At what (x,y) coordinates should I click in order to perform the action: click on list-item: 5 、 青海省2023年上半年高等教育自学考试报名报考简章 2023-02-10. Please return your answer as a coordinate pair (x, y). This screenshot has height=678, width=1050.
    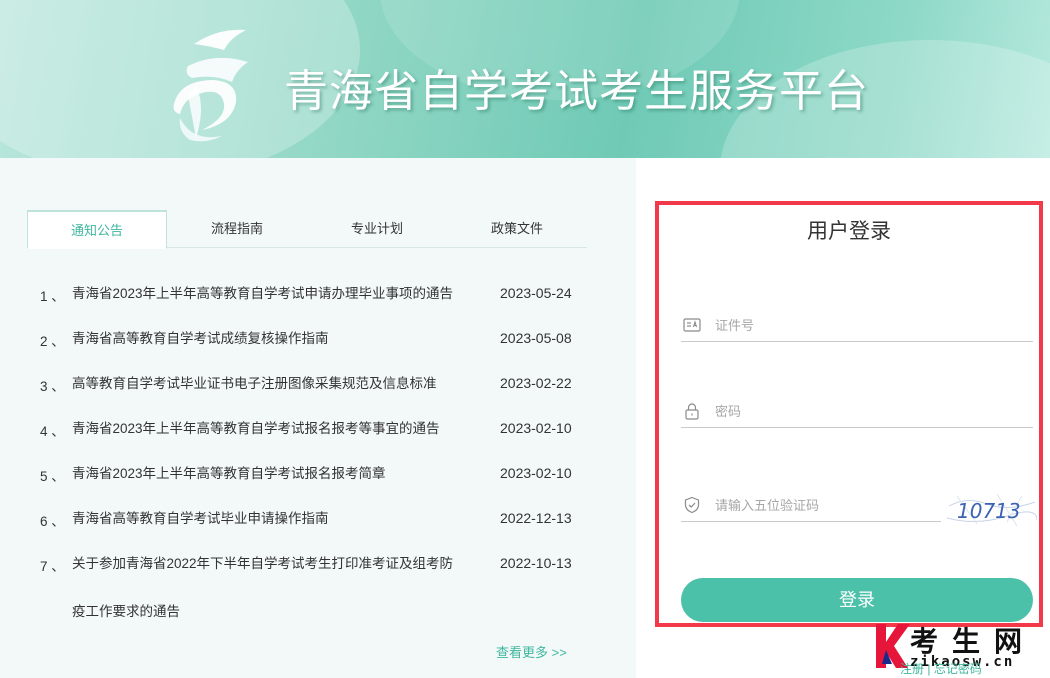
    Looking at the image, I should click on (320, 473).